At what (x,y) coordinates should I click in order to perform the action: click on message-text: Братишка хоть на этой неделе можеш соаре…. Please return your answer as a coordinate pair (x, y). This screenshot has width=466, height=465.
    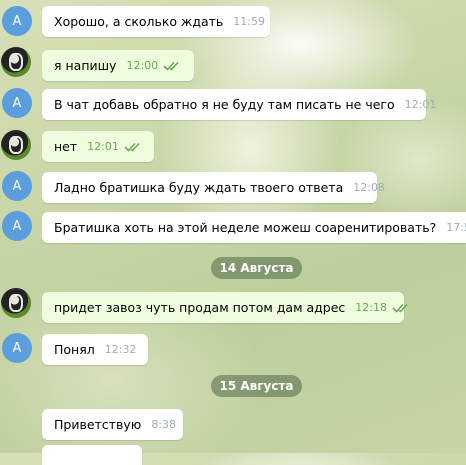
    Looking at the image, I should click on (245, 227).